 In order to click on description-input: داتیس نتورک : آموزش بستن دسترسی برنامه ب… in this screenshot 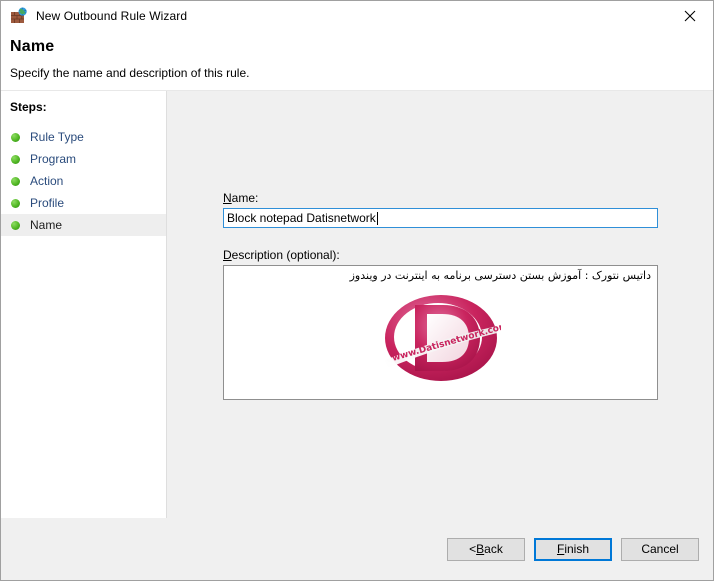, I will do `click(440, 332)`.